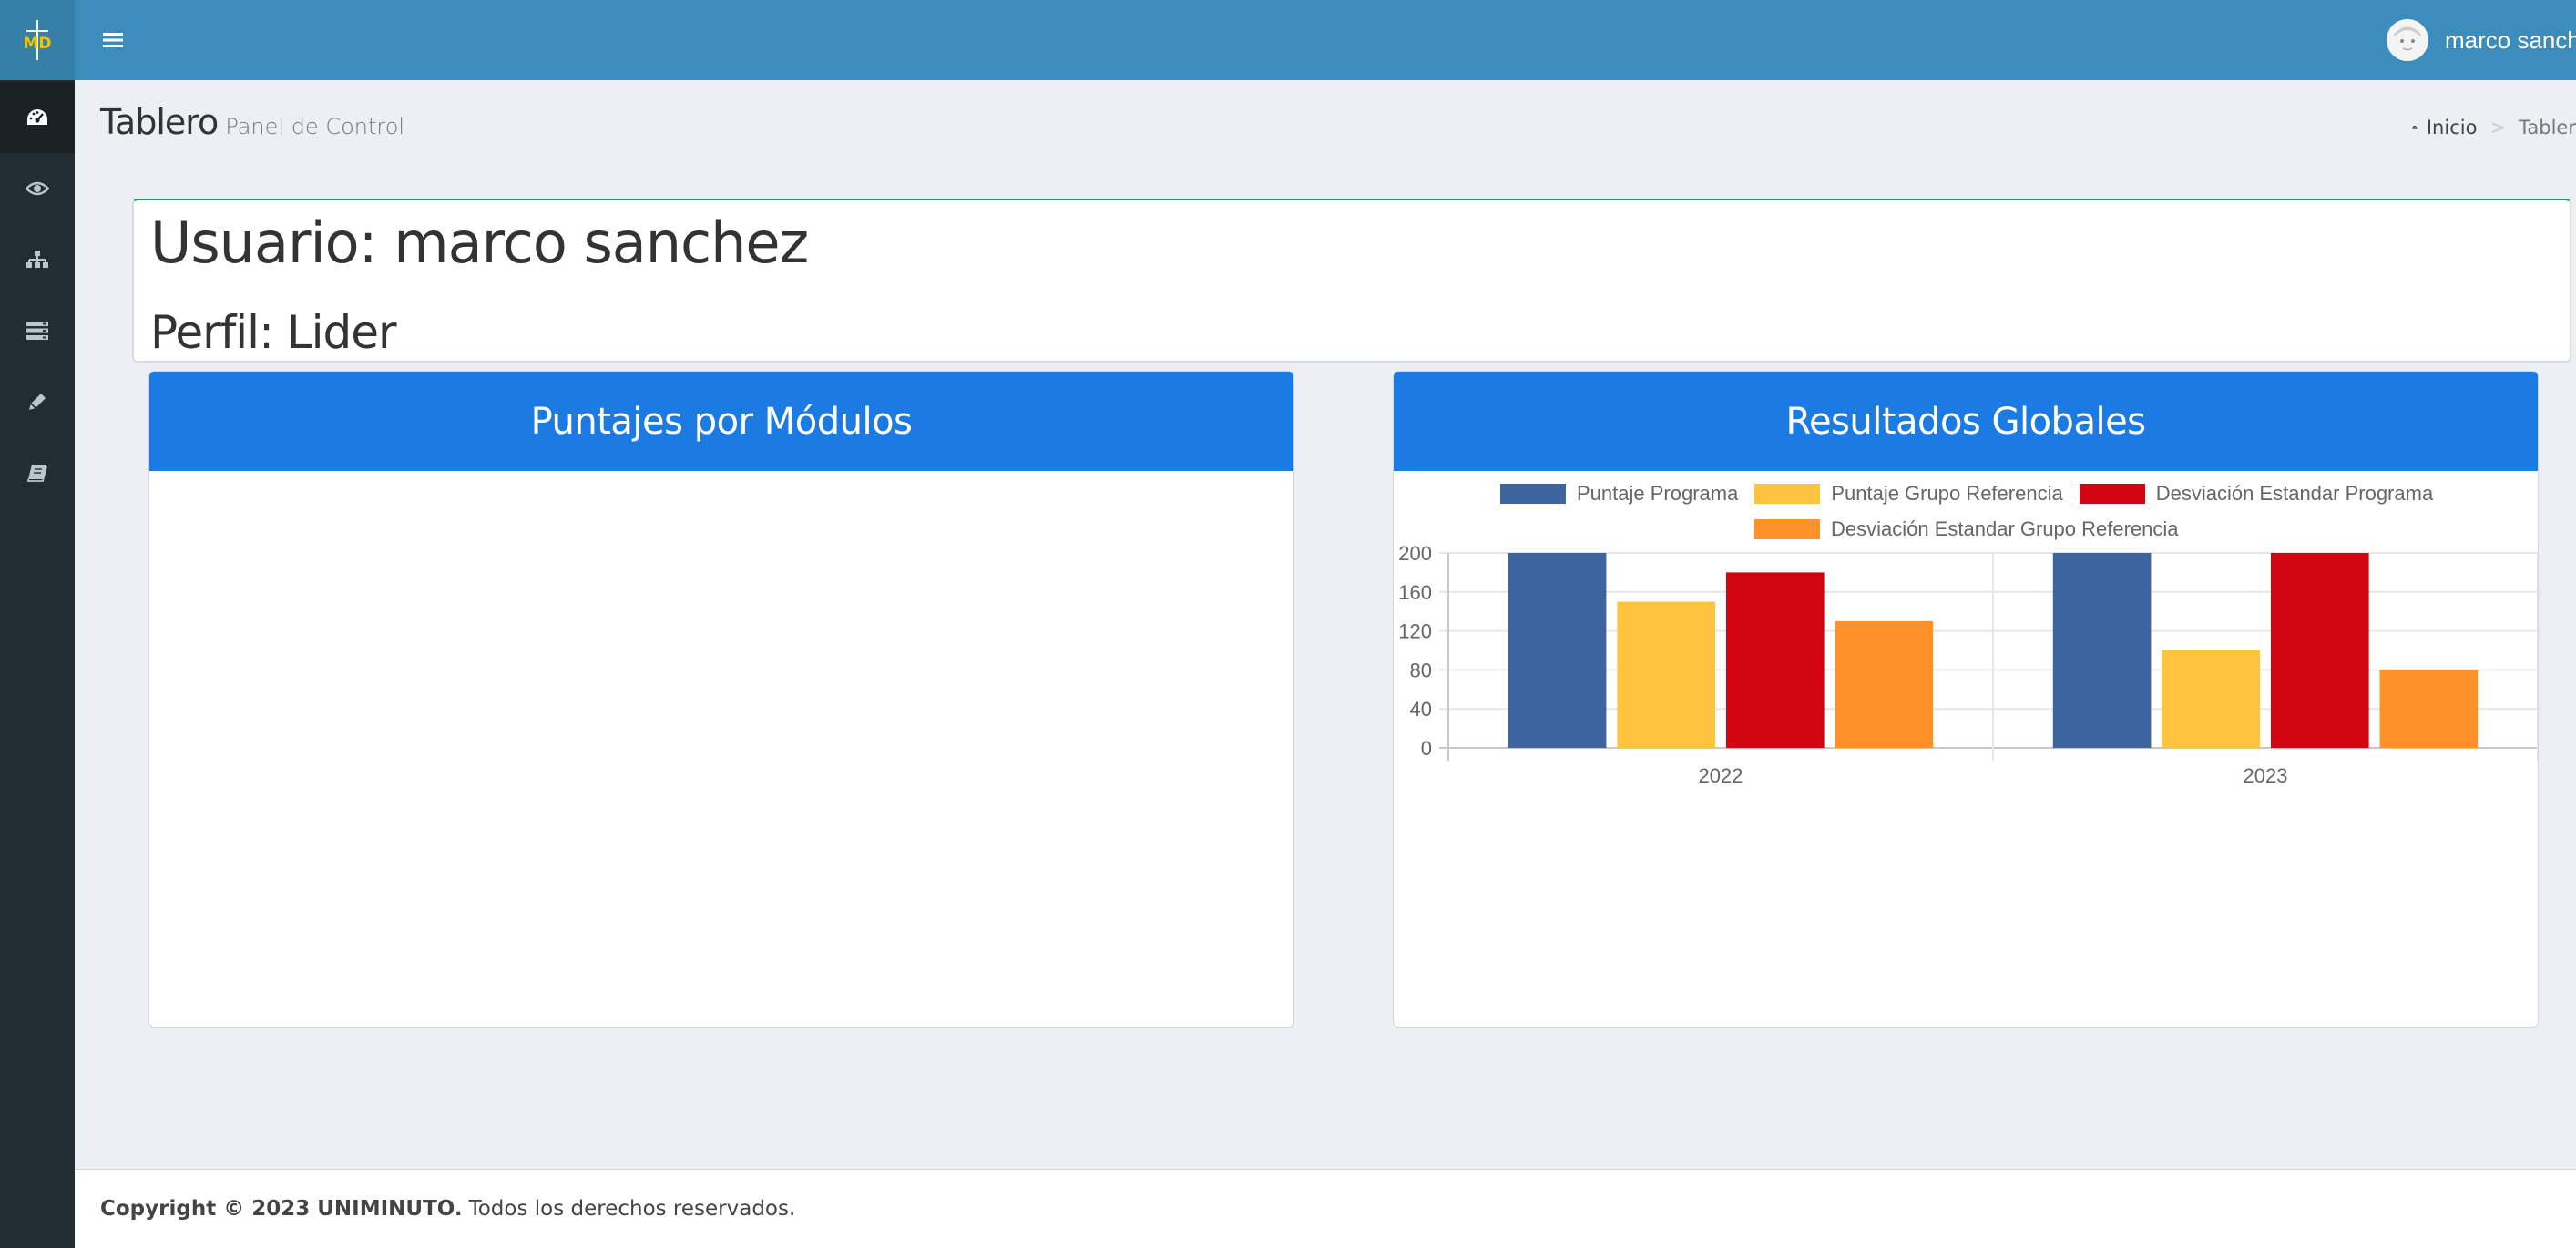 The width and height of the screenshot is (2576, 1248). I want to click on server-icon, so click(37, 331).